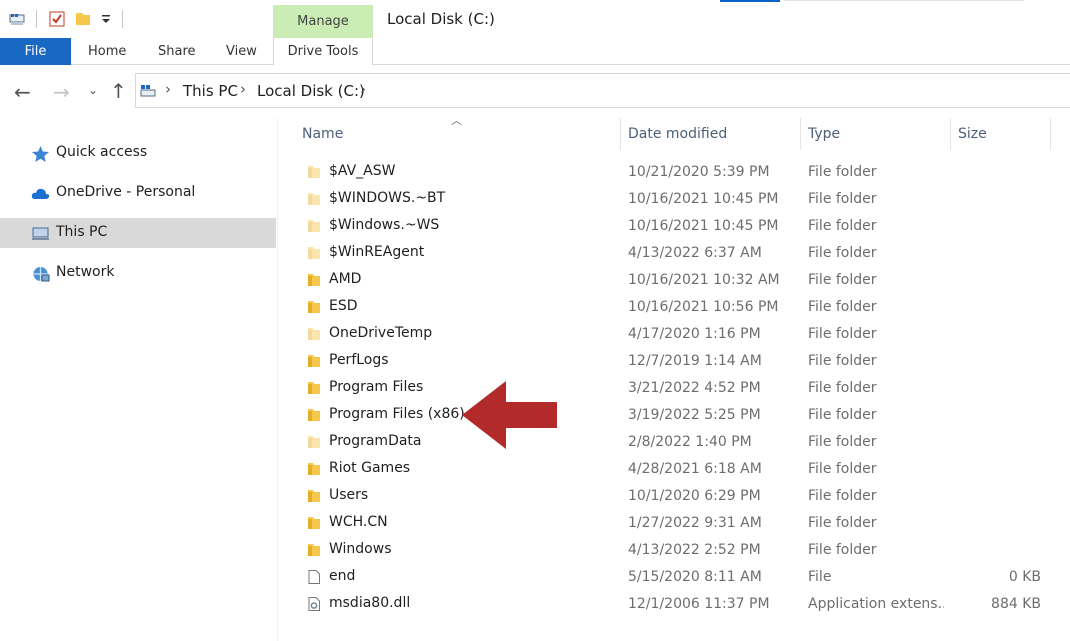  What do you see at coordinates (690, 442) in the screenshot?
I see `file-date: 2/8/2022 1:40 PM` at bounding box center [690, 442].